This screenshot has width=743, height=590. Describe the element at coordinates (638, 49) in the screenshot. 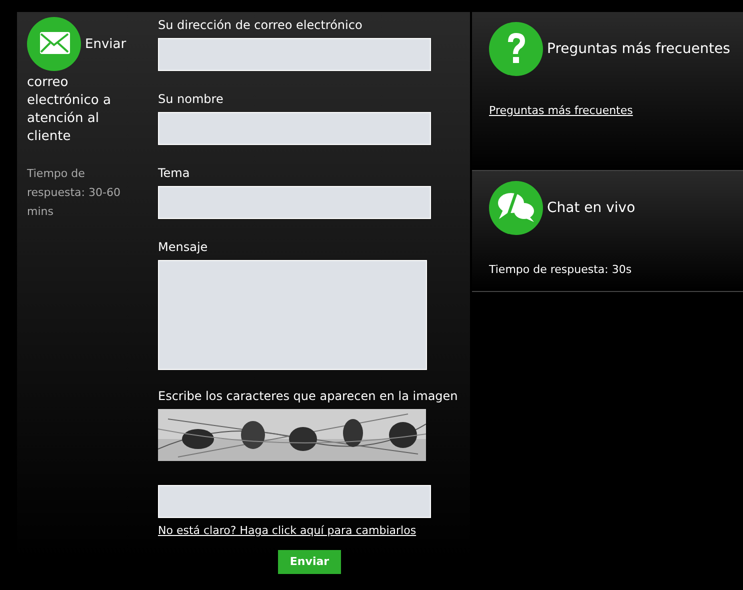

I see `panel-title: Preguntas más frecuentes` at that location.